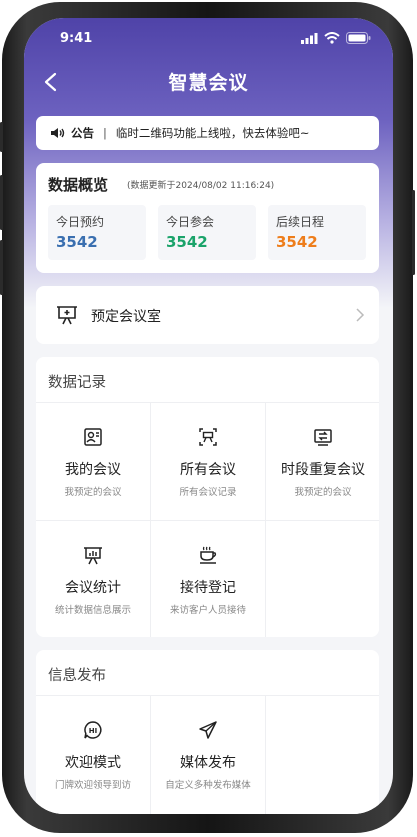 The width and height of the screenshot is (417, 837). I want to click on notice-bar: 公告 | 临时二维码功能上线啦，快去体验吧~, so click(207, 133).